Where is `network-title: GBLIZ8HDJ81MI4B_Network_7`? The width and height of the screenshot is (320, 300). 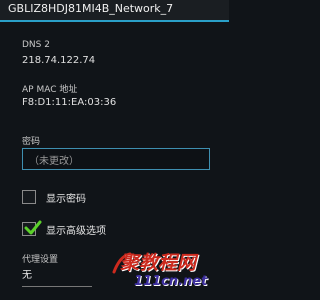
network-title: GBLIZ8HDJ81MI4B_Network_7 is located at coordinates (114, 11).